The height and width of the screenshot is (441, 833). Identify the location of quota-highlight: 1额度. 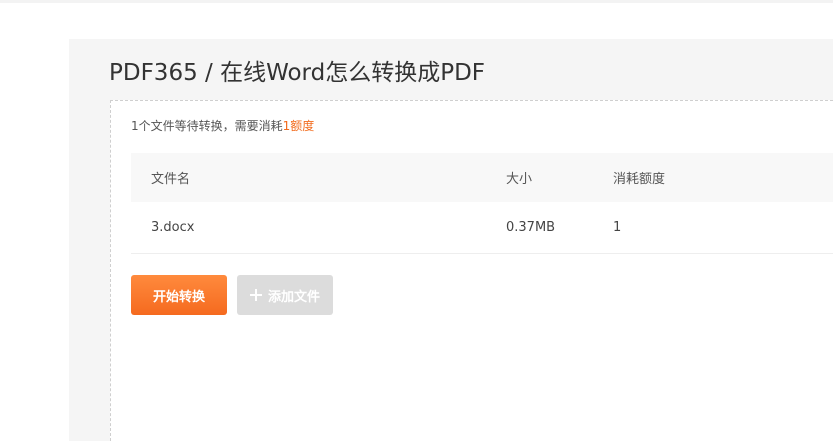
(298, 126).